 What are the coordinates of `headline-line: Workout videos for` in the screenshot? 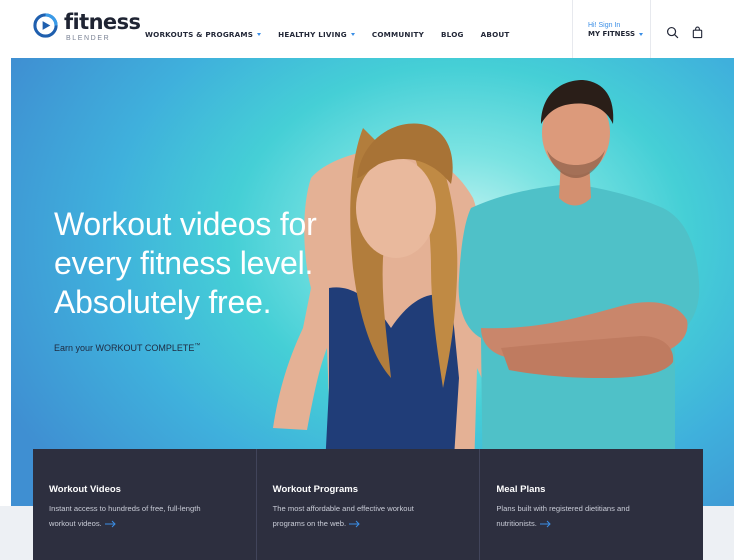 It's located at (185, 224).